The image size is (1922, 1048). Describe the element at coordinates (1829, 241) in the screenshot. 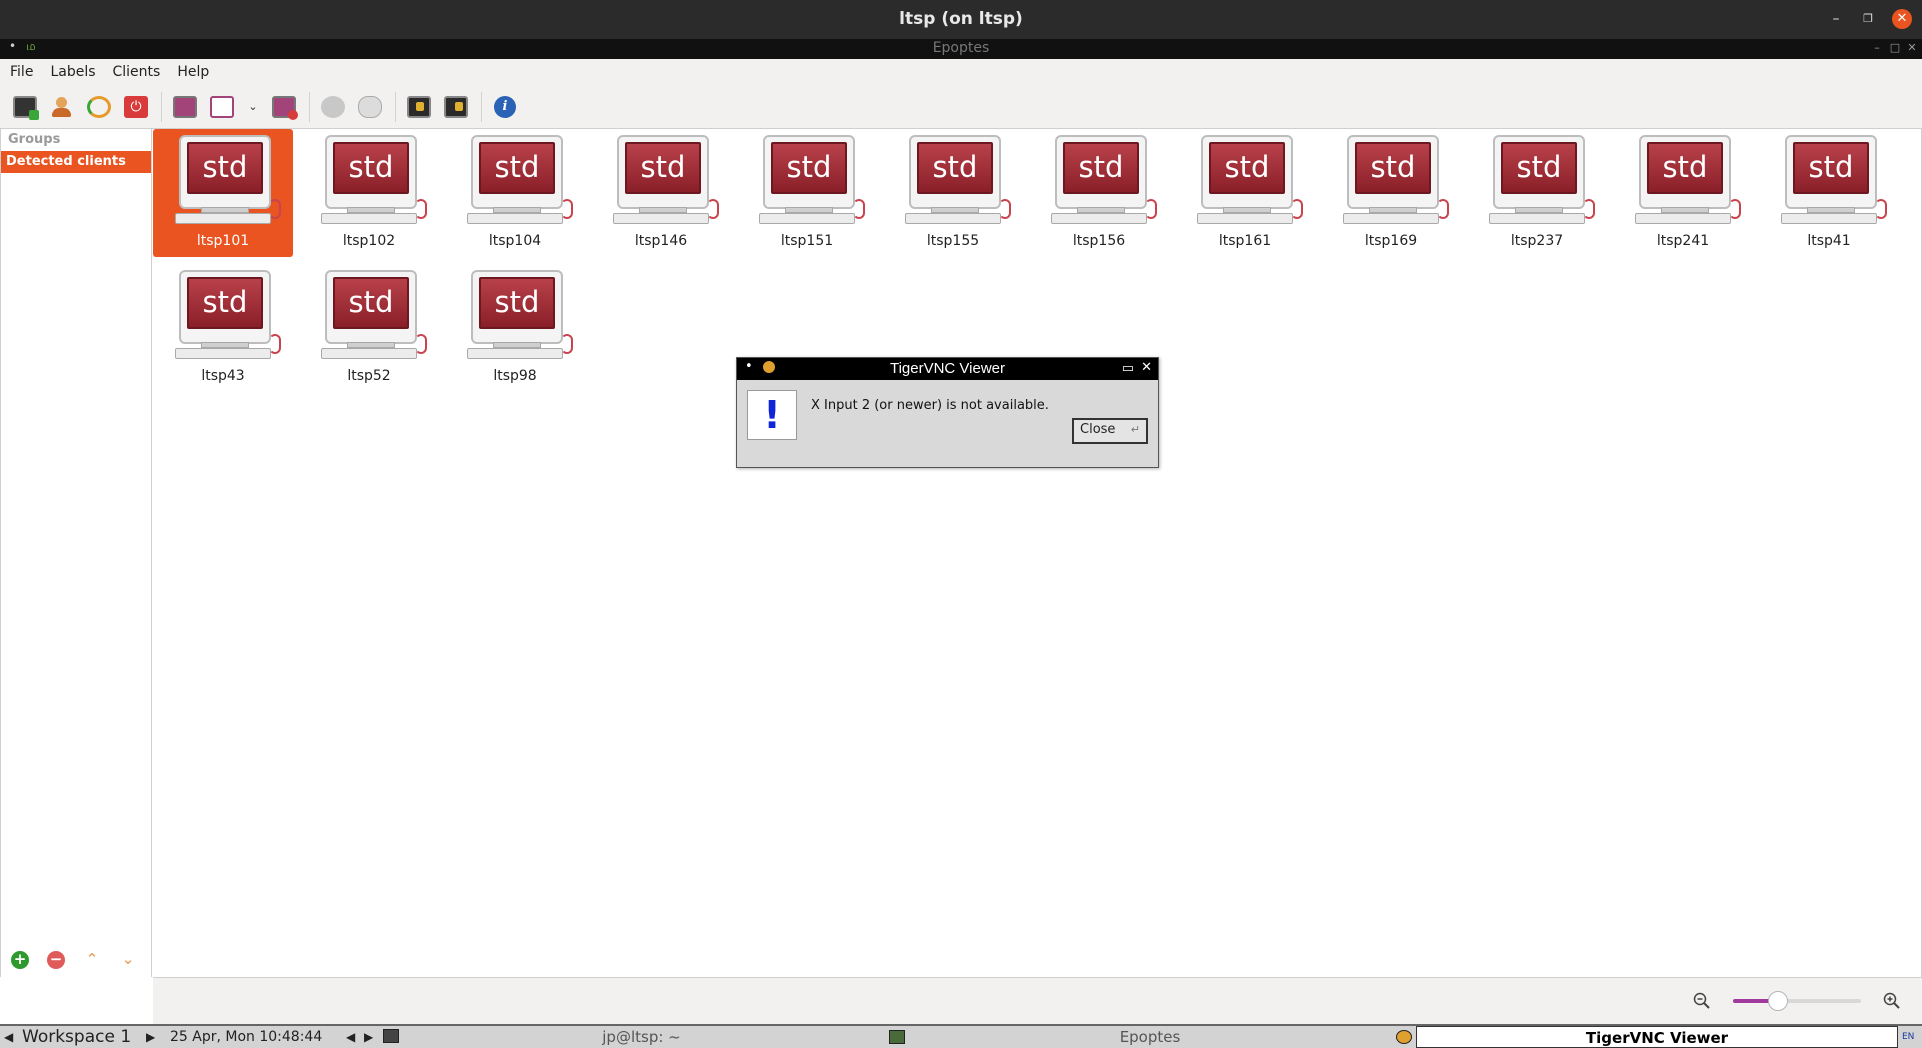

I see `client-name: ltsp41` at that location.